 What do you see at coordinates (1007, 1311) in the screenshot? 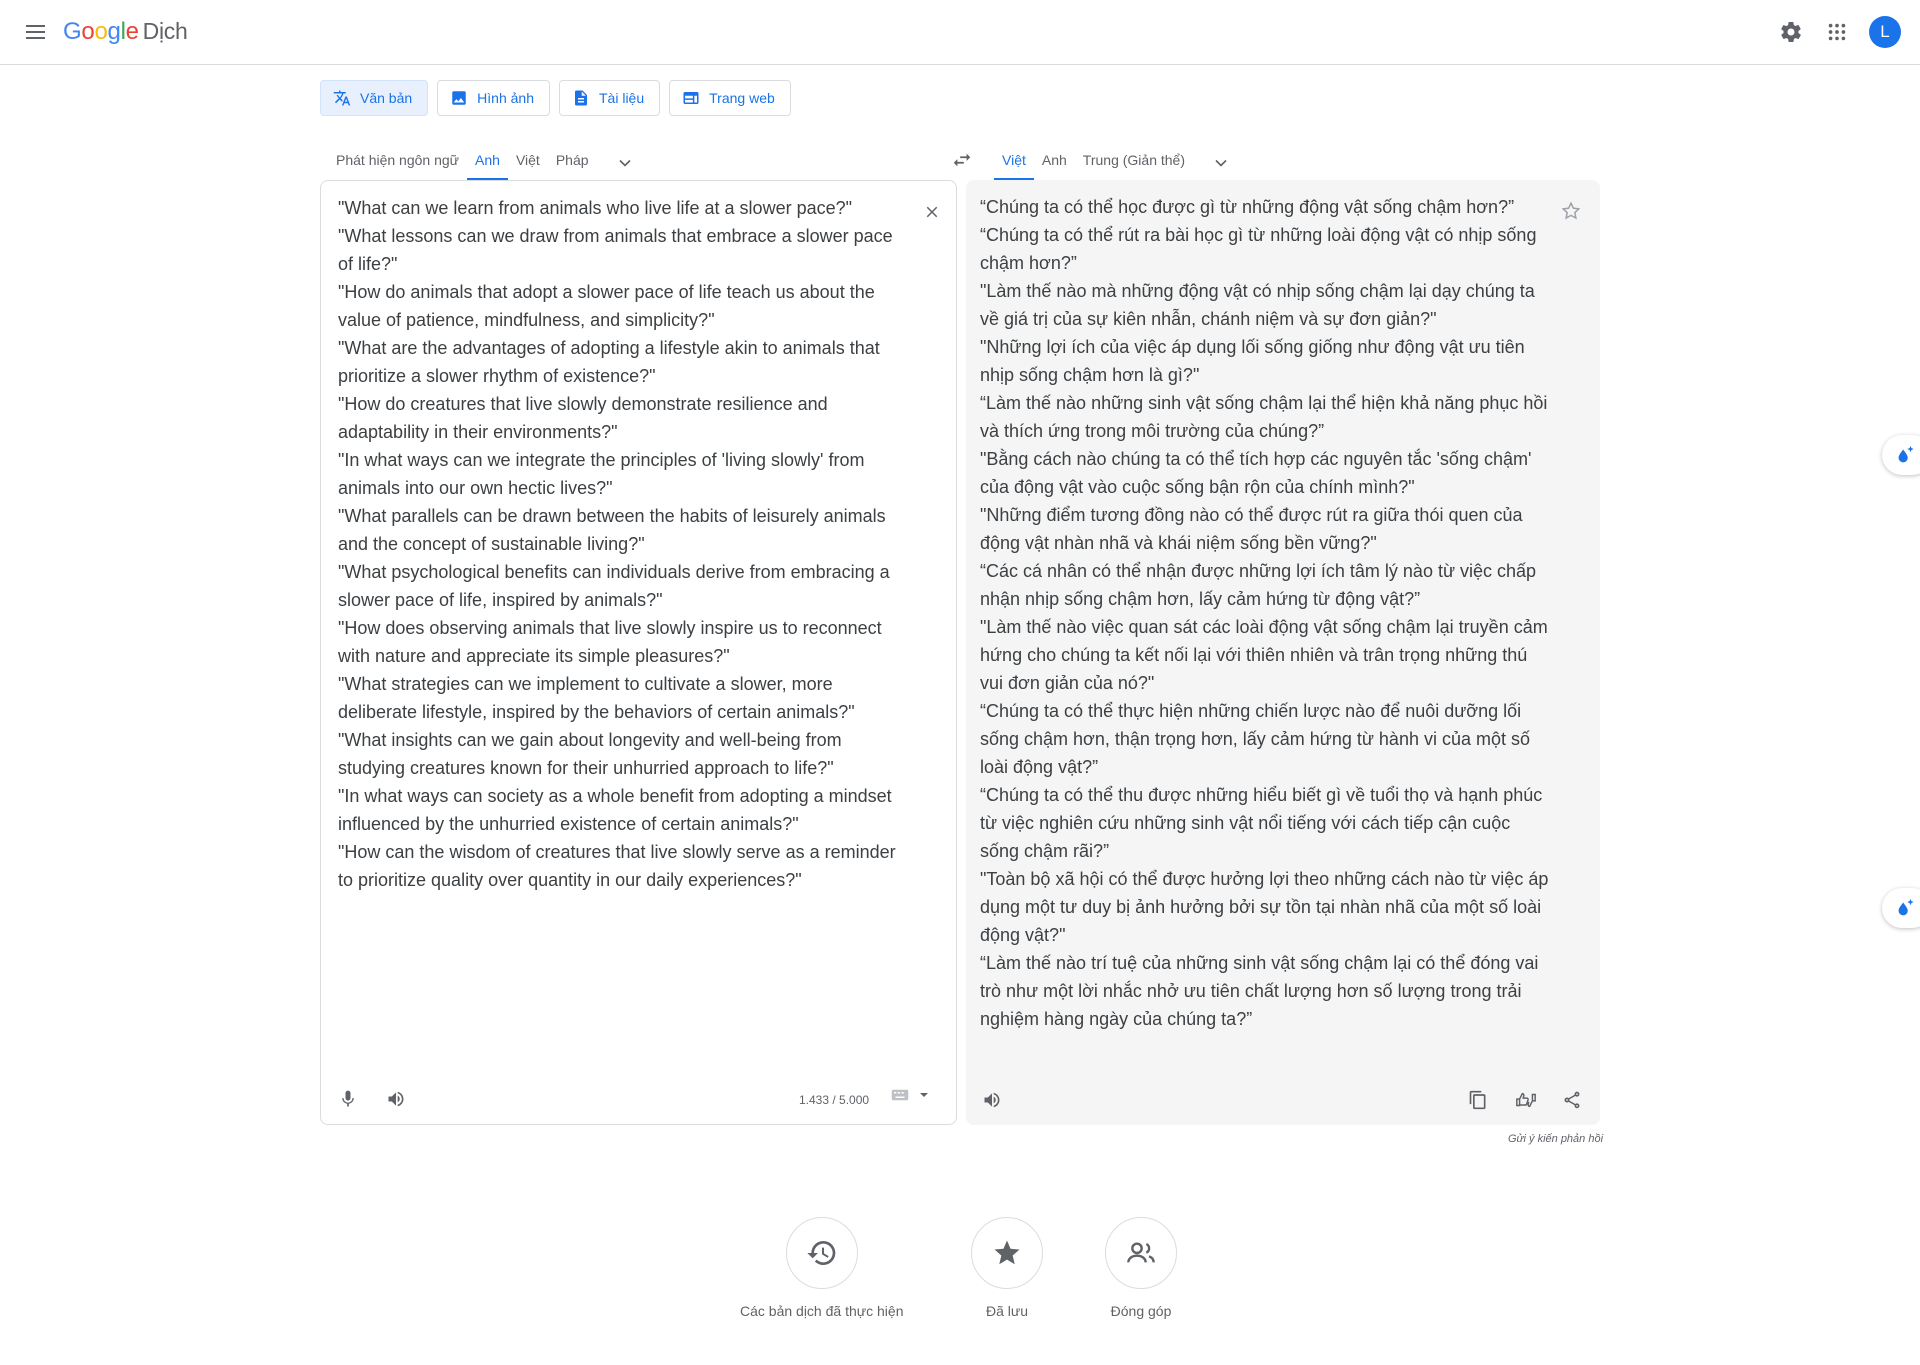
I see `saved-label: Đã lưu` at bounding box center [1007, 1311].